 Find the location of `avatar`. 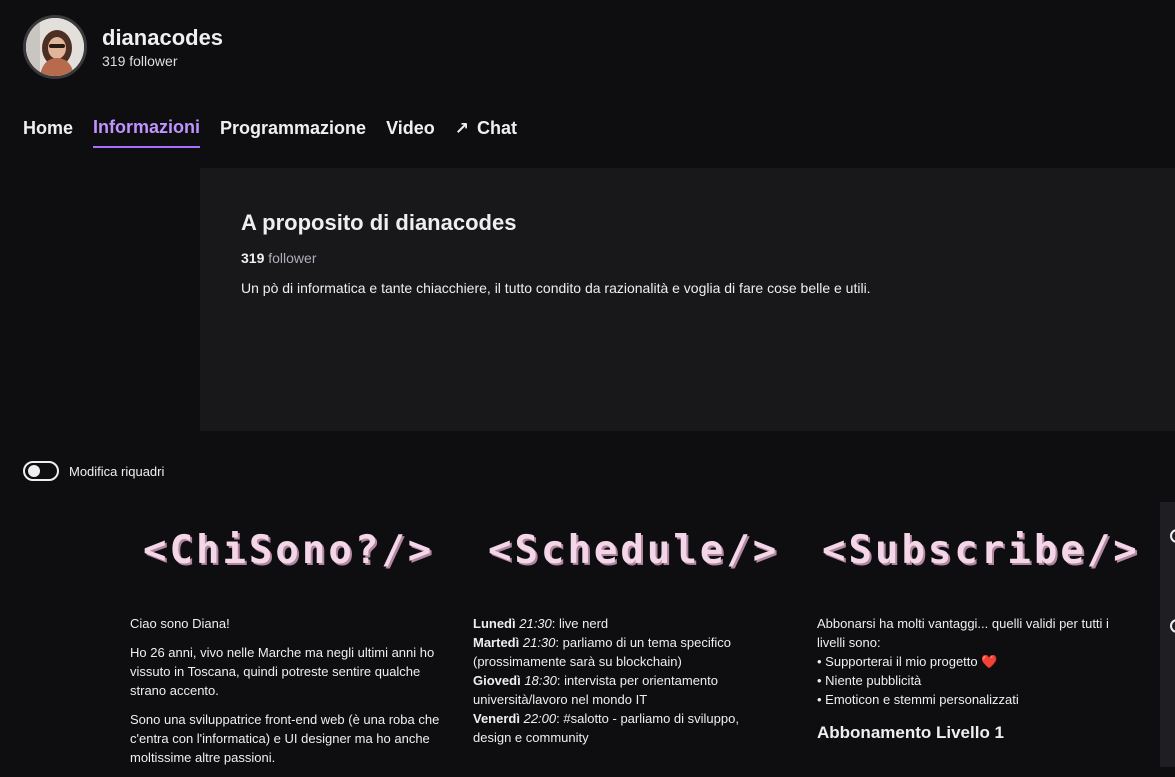

avatar is located at coordinates (55, 47).